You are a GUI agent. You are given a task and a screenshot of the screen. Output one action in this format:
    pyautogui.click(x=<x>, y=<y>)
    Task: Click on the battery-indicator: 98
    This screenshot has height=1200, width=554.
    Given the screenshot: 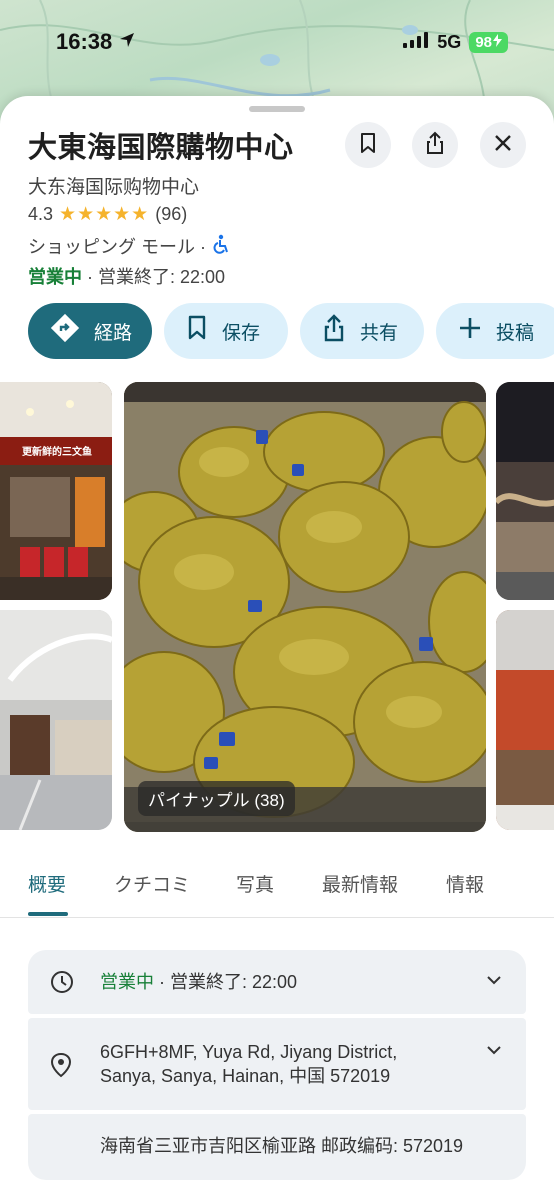 What is the action you would take?
    pyautogui.click(x=488, y=42)
    